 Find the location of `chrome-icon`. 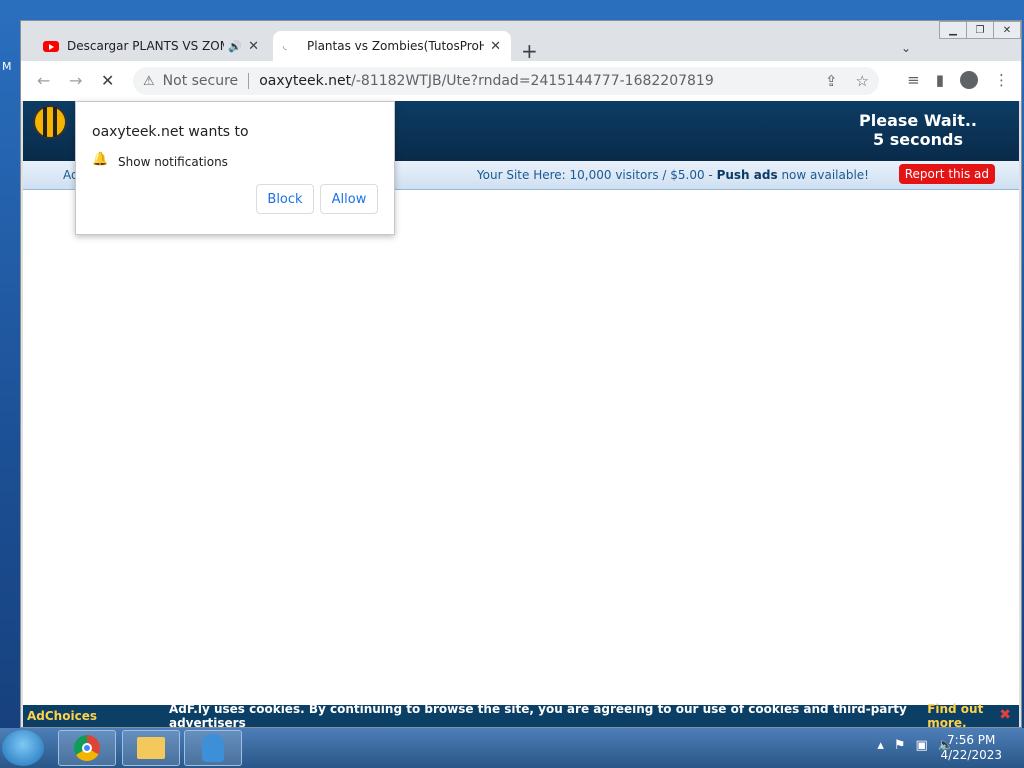

chrome-icon is located at coordinates (87, 748).